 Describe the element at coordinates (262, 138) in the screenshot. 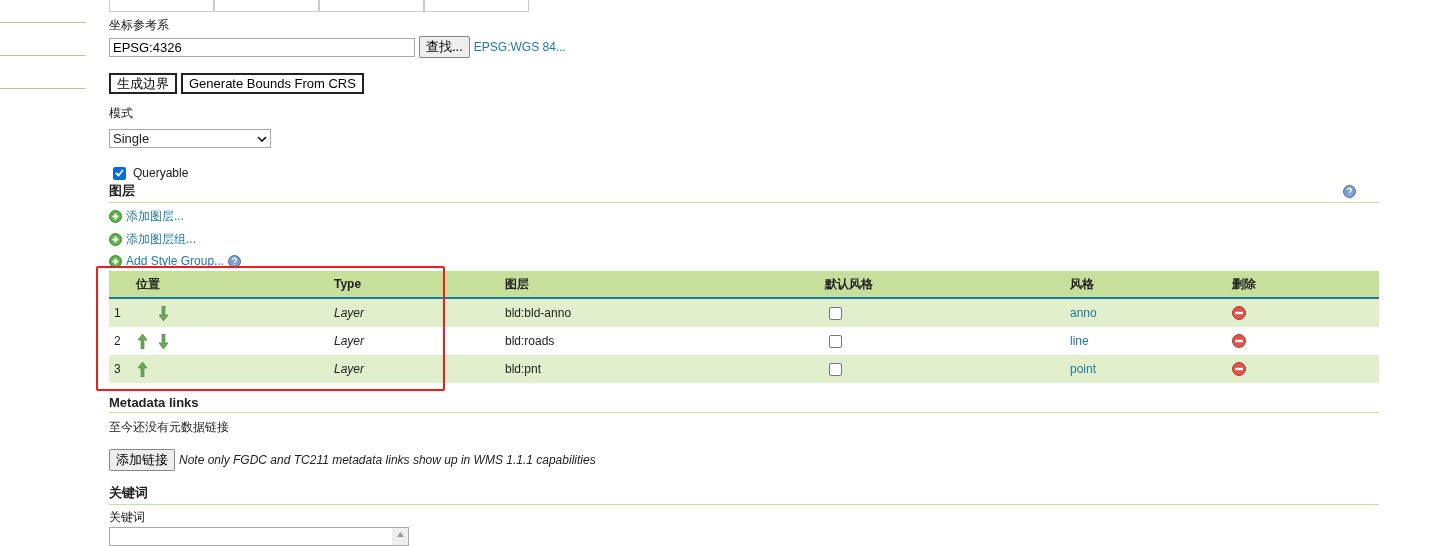

I see `chevron-icon` at that location.